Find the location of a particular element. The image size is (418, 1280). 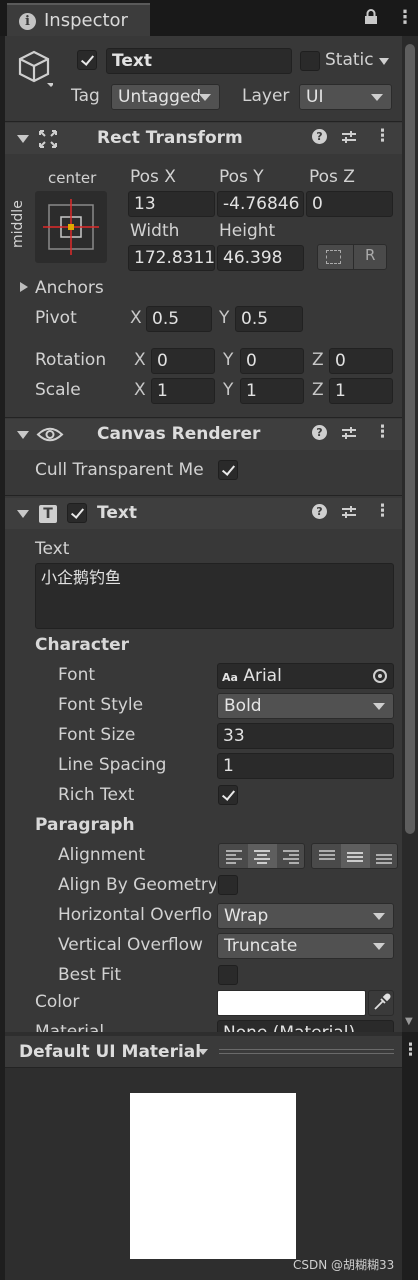

tag-value: Untagged is located at coordinates (160, 97).